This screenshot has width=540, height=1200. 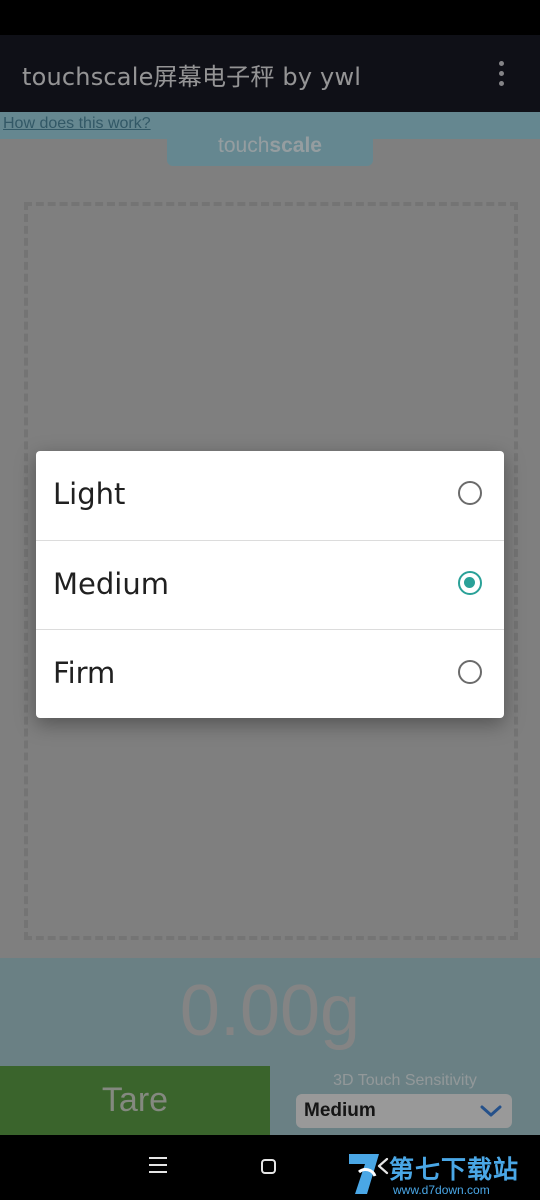 What do you see at coordinates (470, 583) in the screenshot?
I see `radio-checked-icon` at bounding box center [470, 583].